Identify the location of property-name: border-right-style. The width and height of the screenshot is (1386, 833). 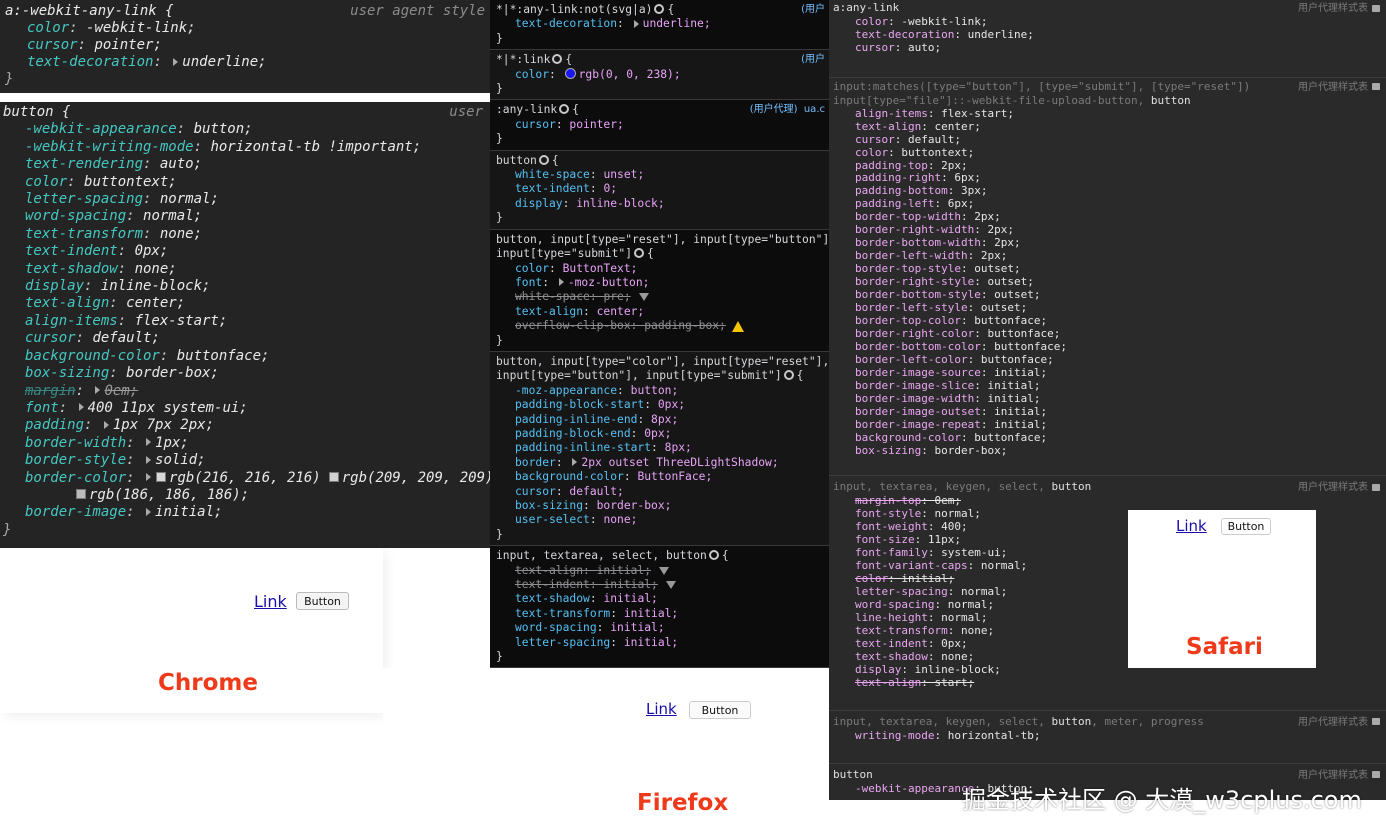
(914, 281).